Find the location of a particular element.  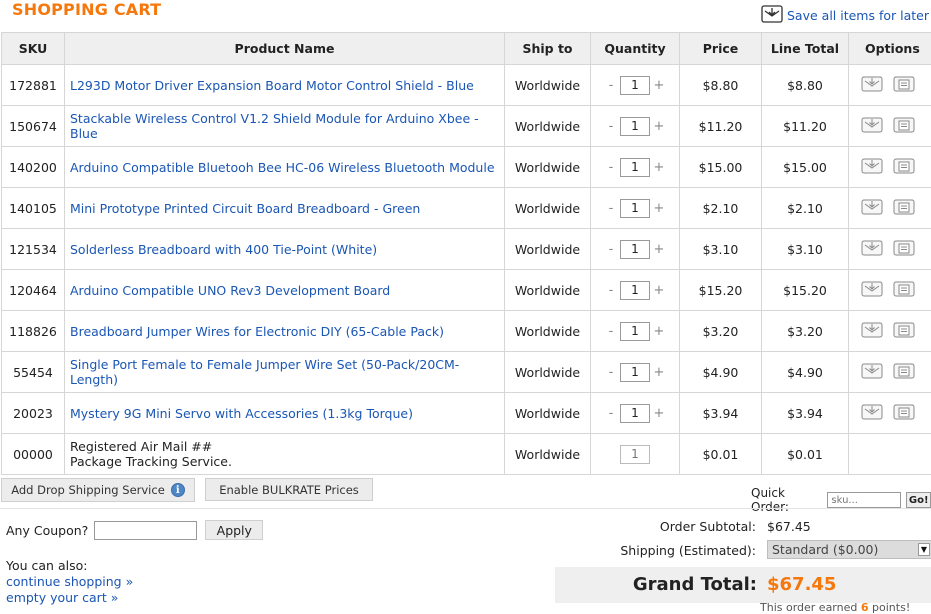

chevron-down-icon: ▼ is located at coordinates (924, 549).